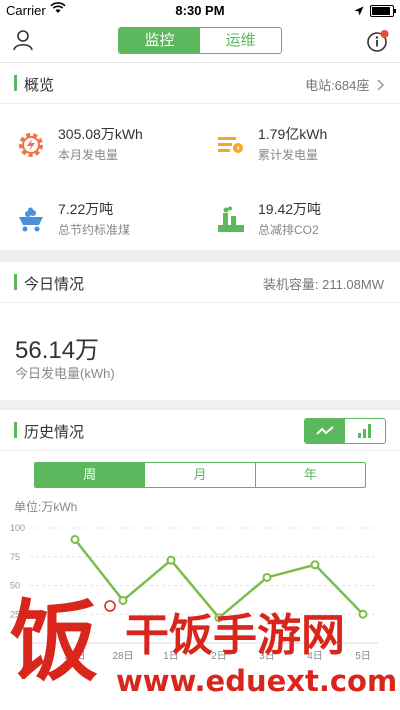  I want to click on tab-monitor: 监控, so click(159, 40).